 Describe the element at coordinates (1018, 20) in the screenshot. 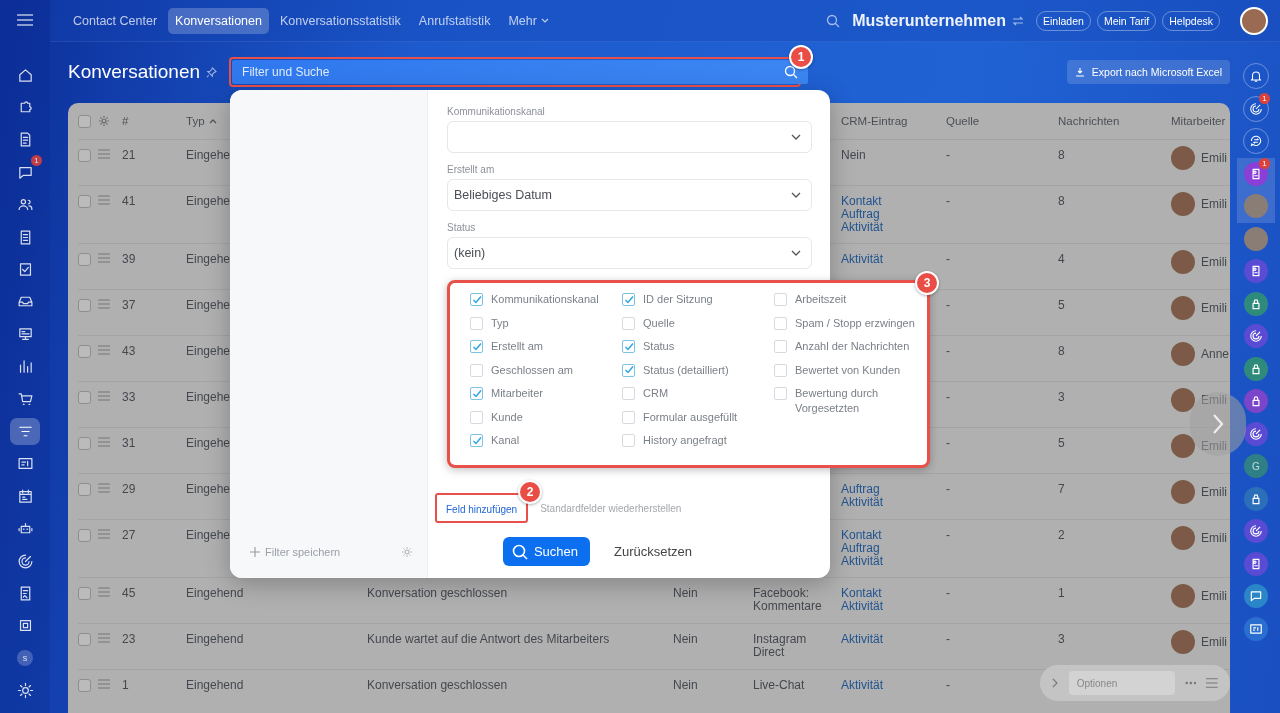

I see `switch-icon` at that location.